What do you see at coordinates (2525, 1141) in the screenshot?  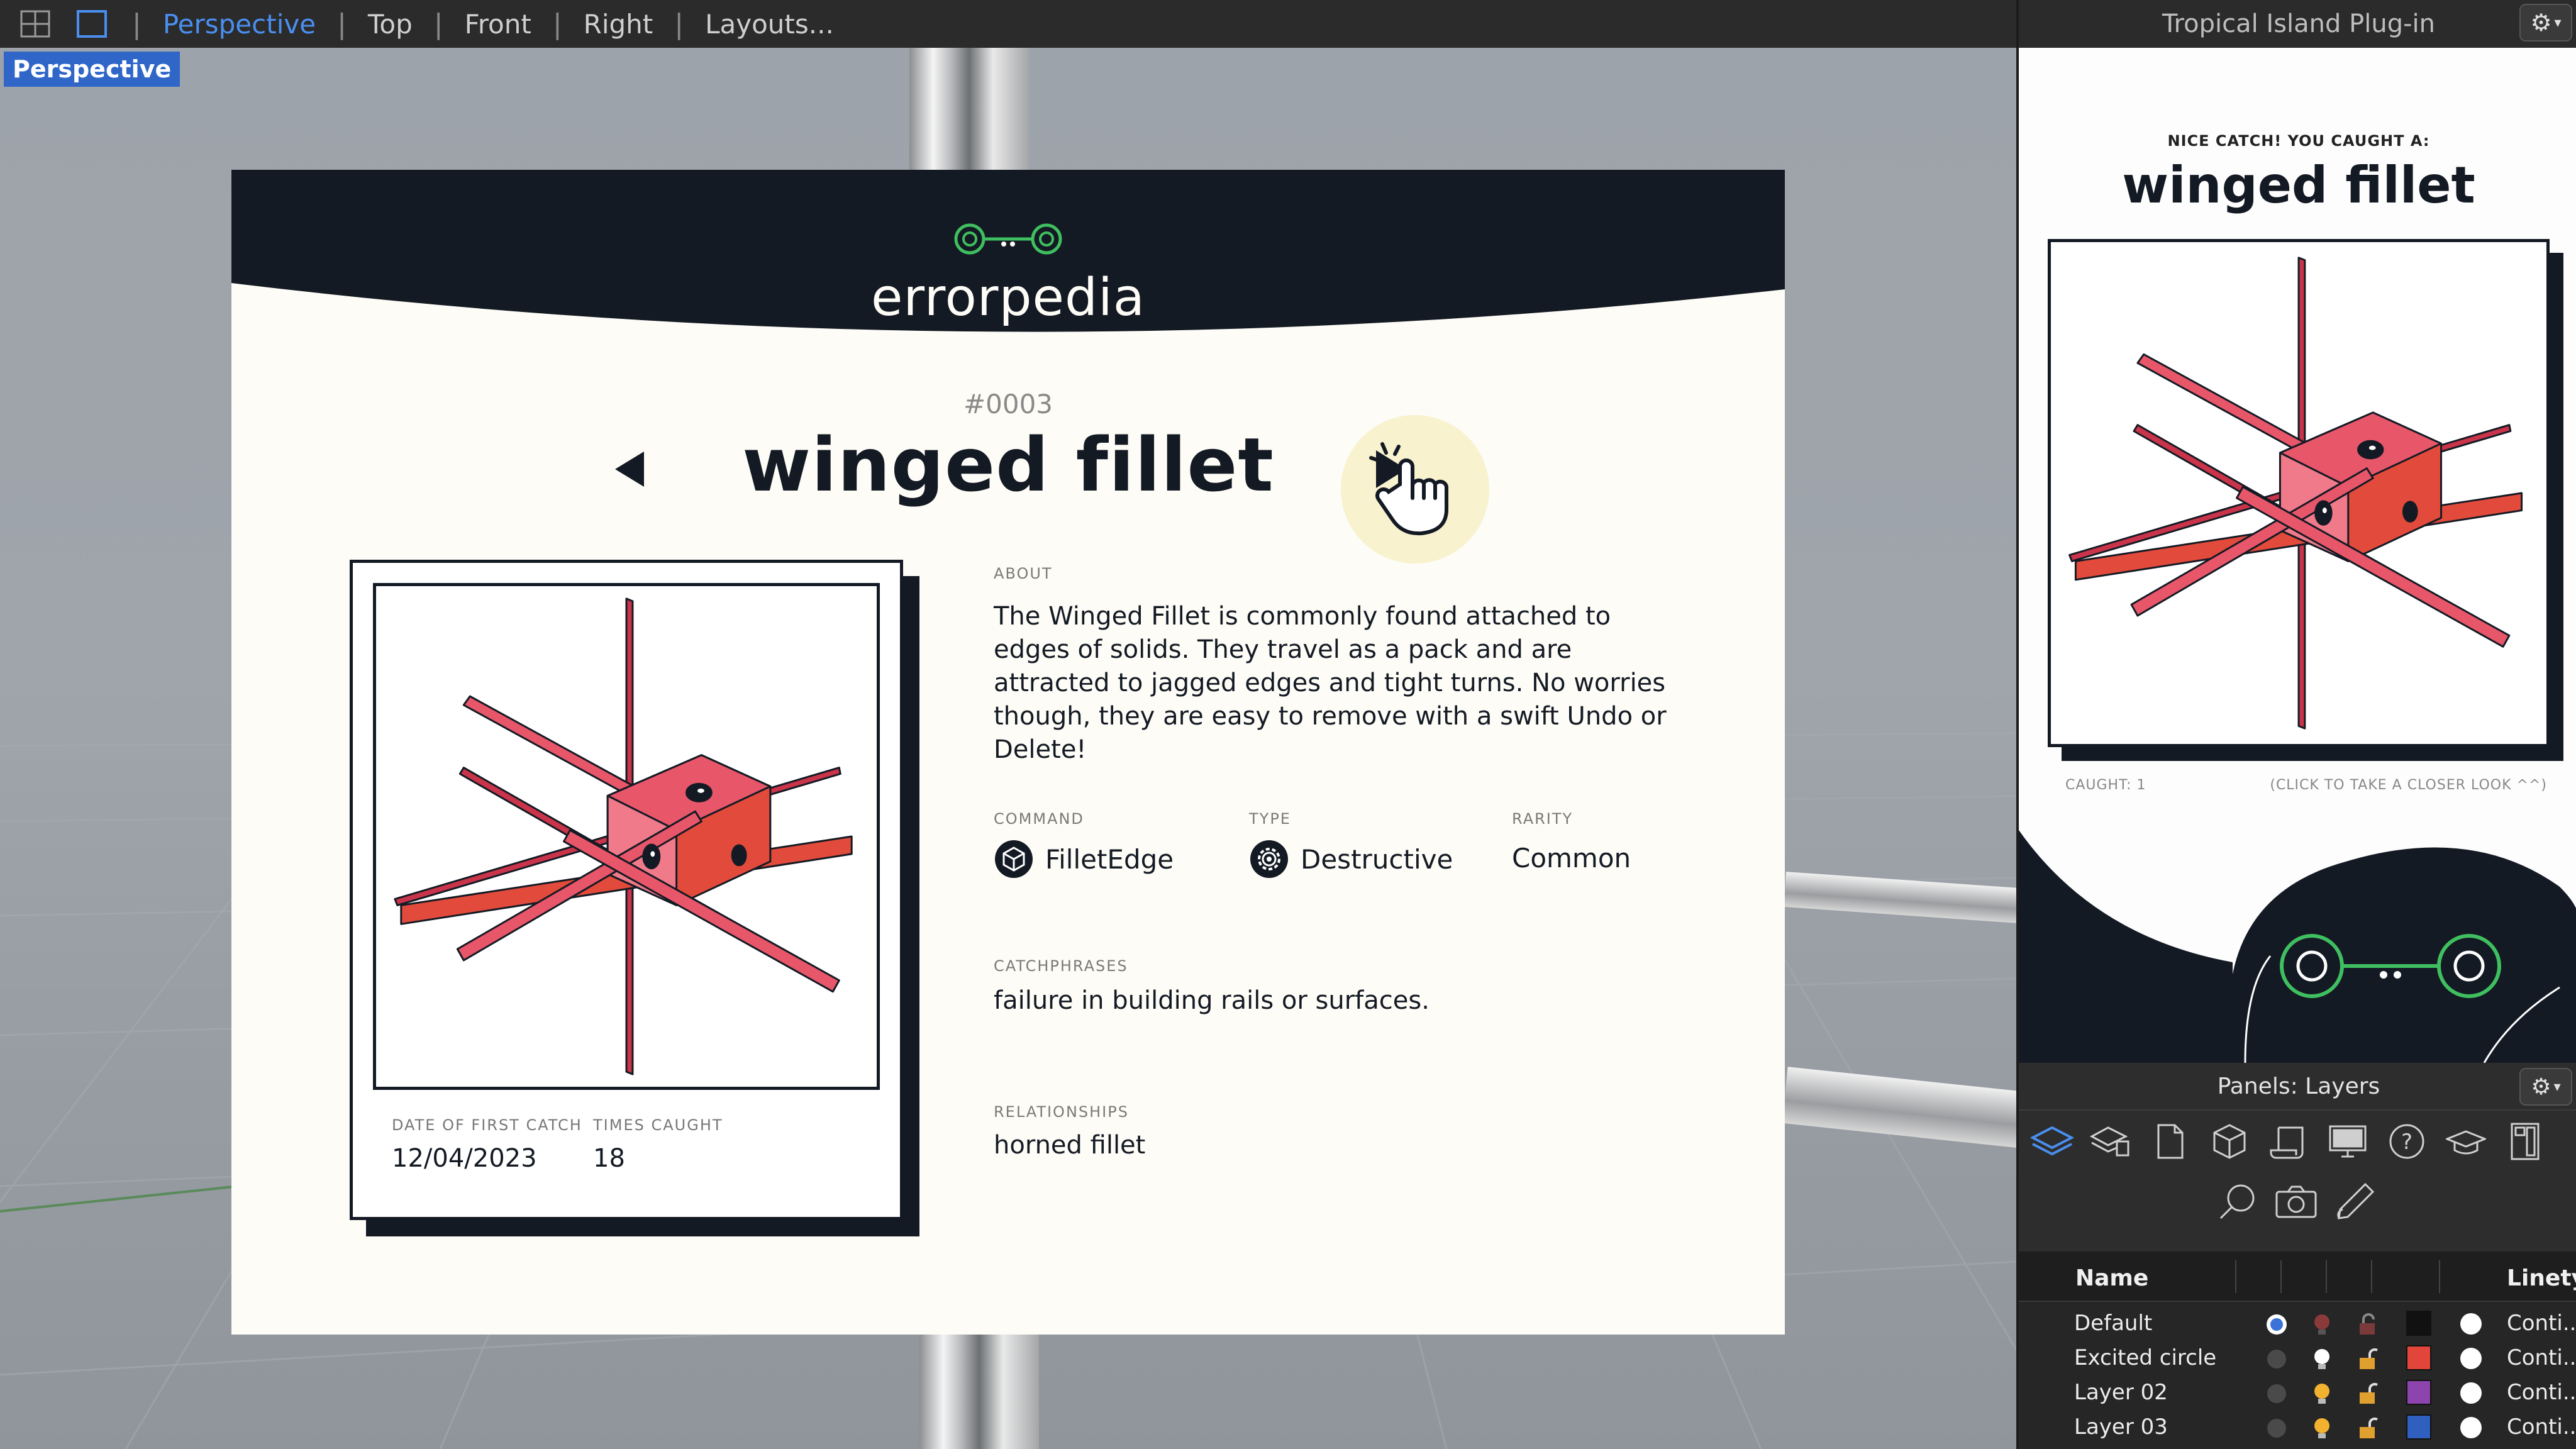 I see `layout-tab-icon` at bounding box center [2525, 1141].